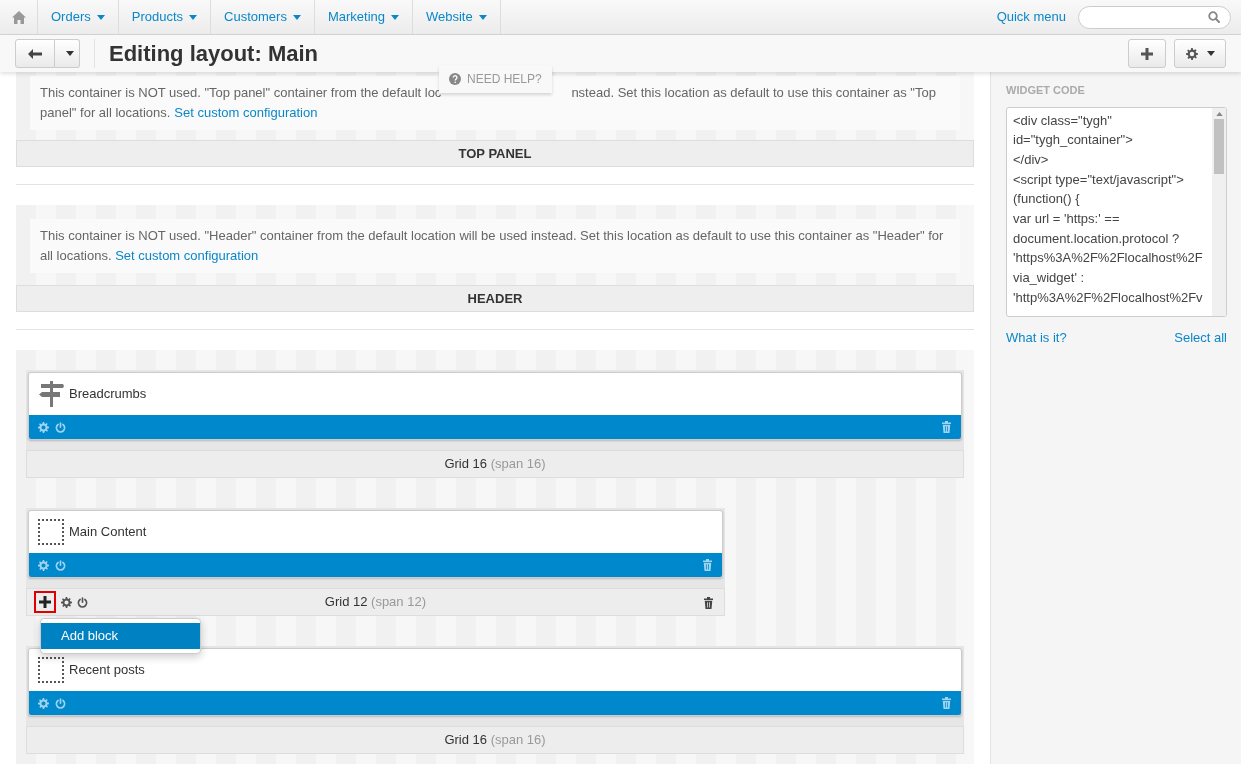 The height and width of the screenshot is (764, 1241). What do you see at coordinates (1097, 238) in the screenshot?
I see `code-line: document.location.protocol ?` at bounding box center [1097, 238].